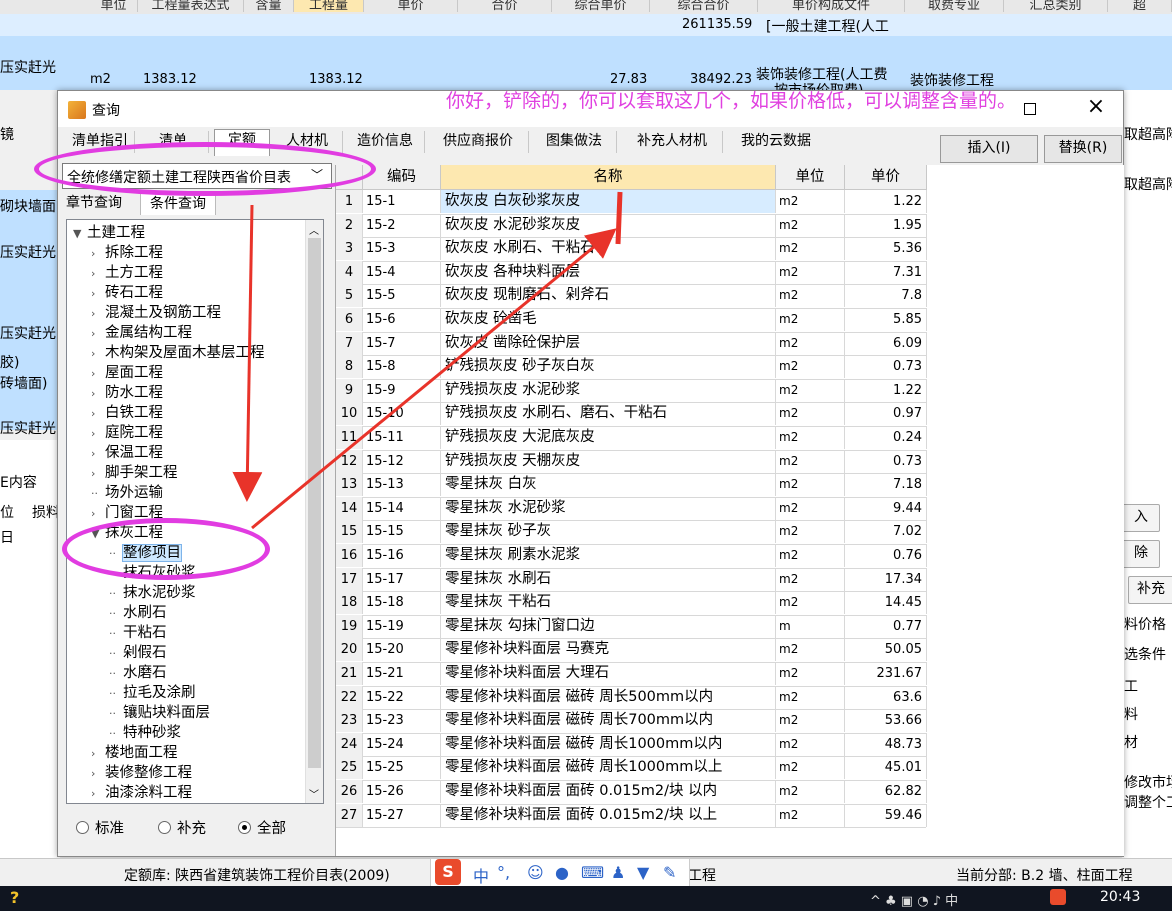  What do you see at coordinates (618, 872) in the screenshot?
I see `user-icon: ♟` at bounding box center [618, 872].